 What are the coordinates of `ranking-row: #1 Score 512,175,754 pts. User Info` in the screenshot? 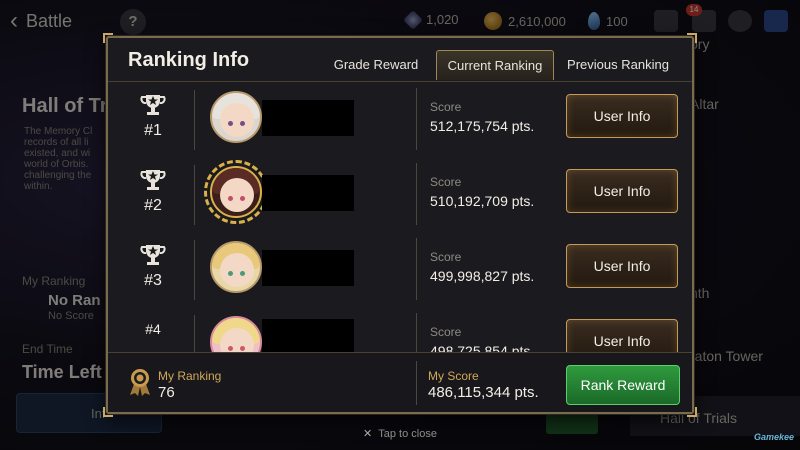 It's located at (400, 121).